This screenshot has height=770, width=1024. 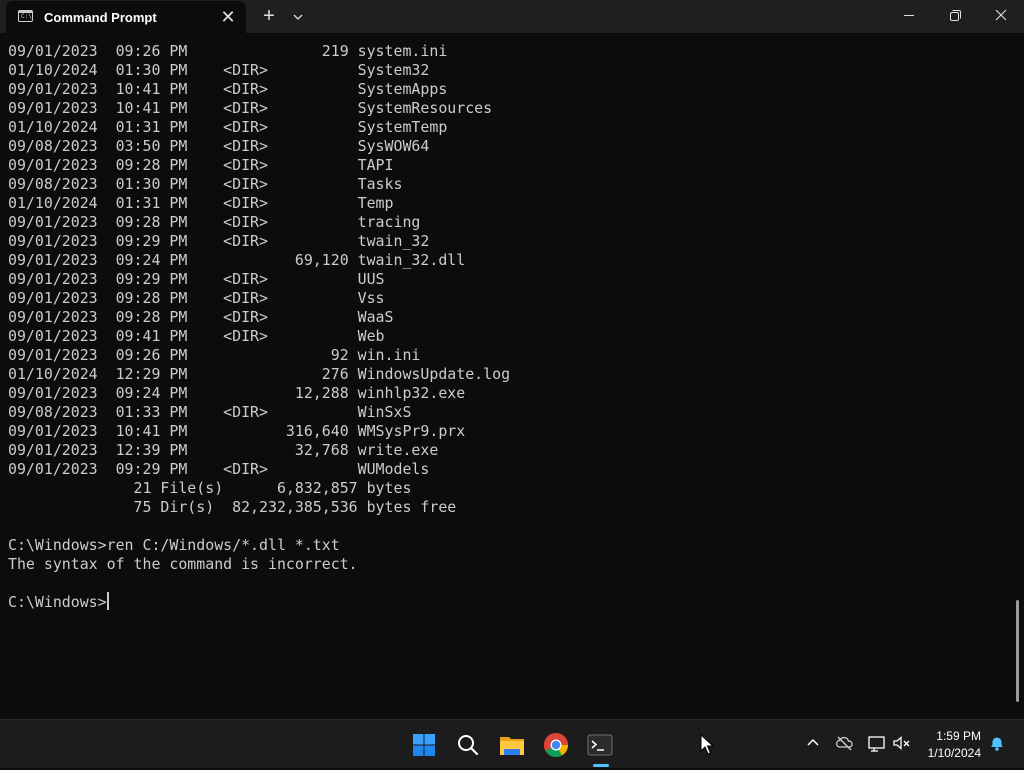 I want to click on close-icon, so click(x=1001, y=15).